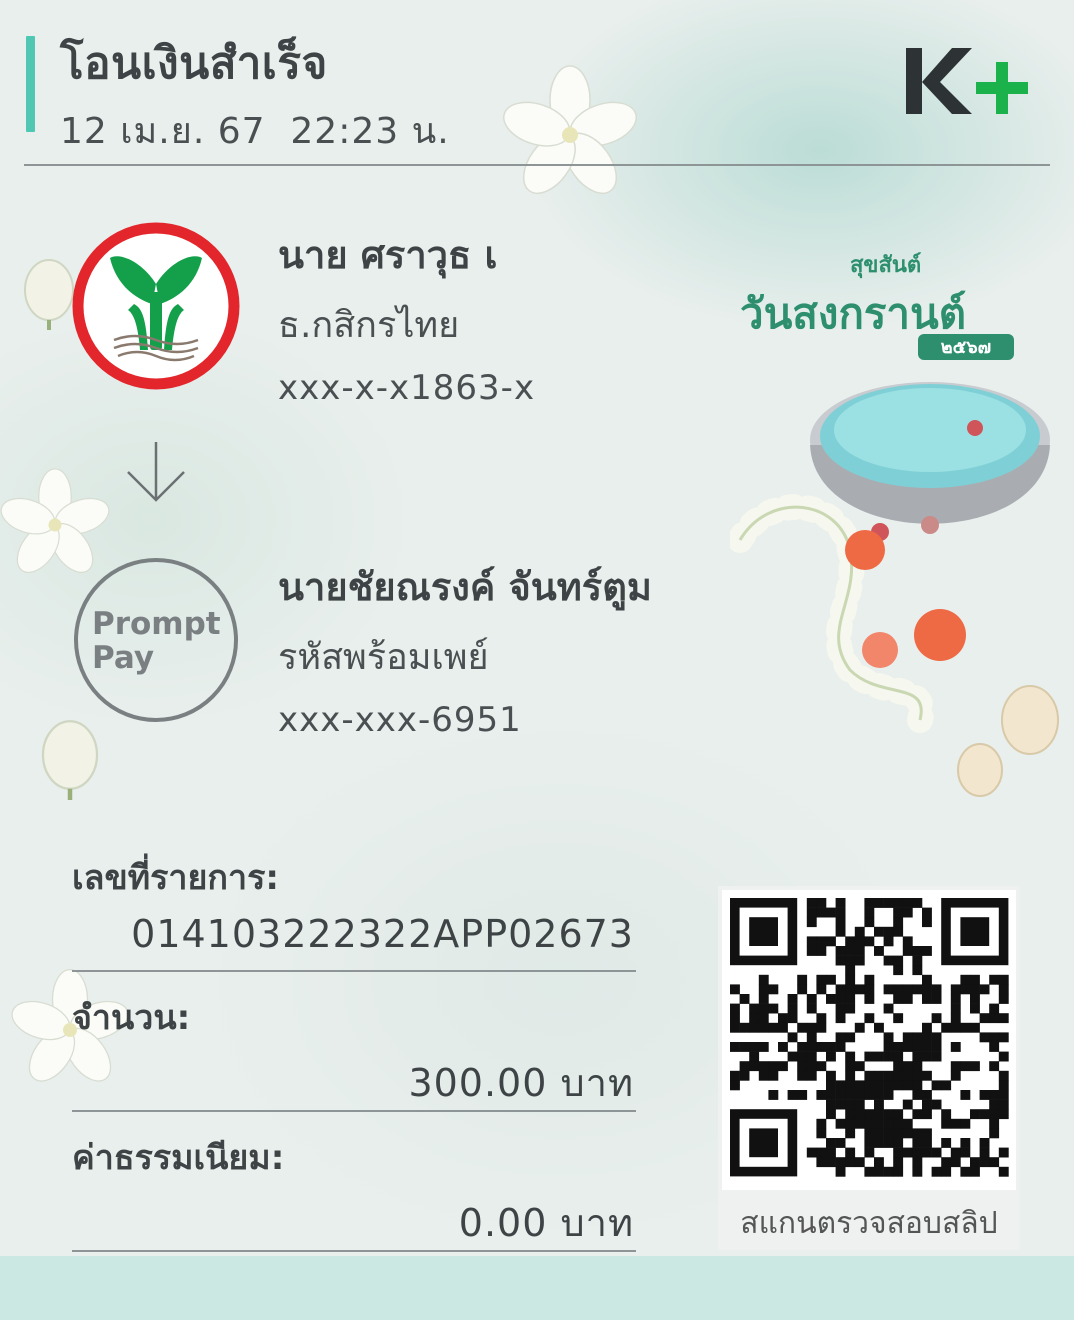 The width and height of the screenshot is (1074, 1320). What do you see at coordinates (967, 81) in the screenshot?
I see `kplus-logo` at bounding box center [967, 81].